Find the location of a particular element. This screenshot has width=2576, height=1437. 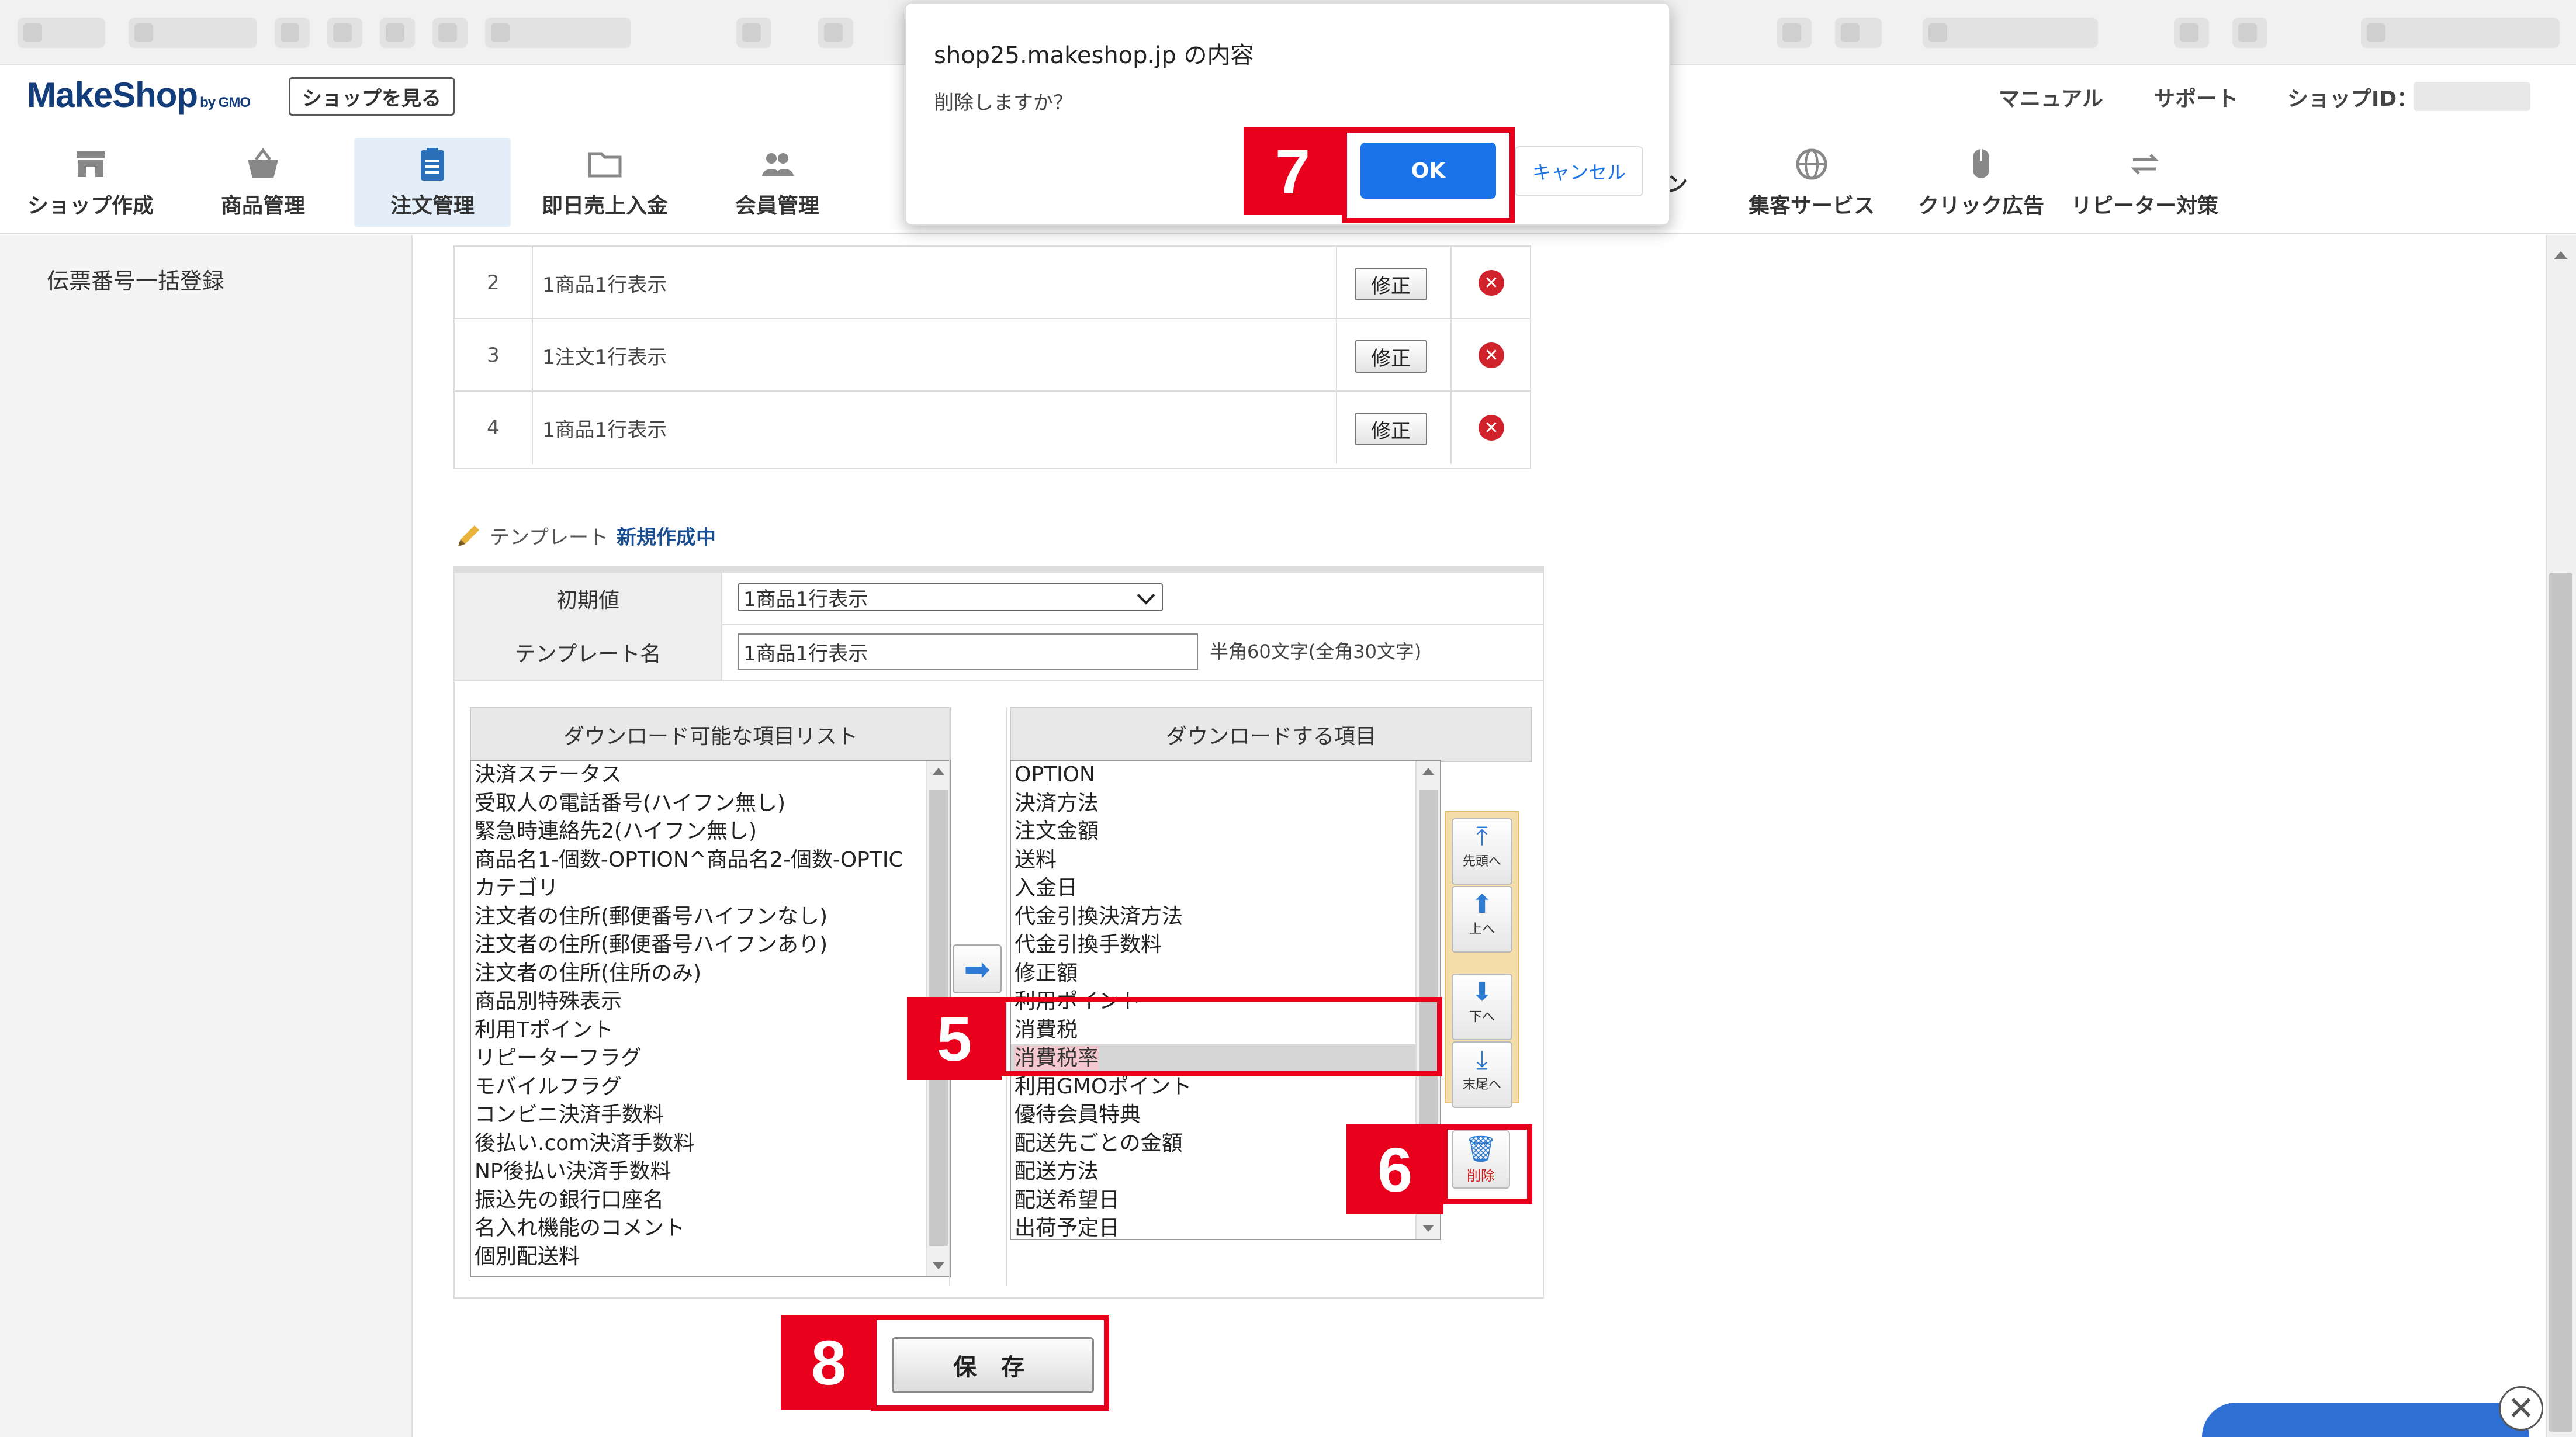

sidebar-item-slip-bulk-register: 伝票番号一括登録 is located at coordinates (135, 279).